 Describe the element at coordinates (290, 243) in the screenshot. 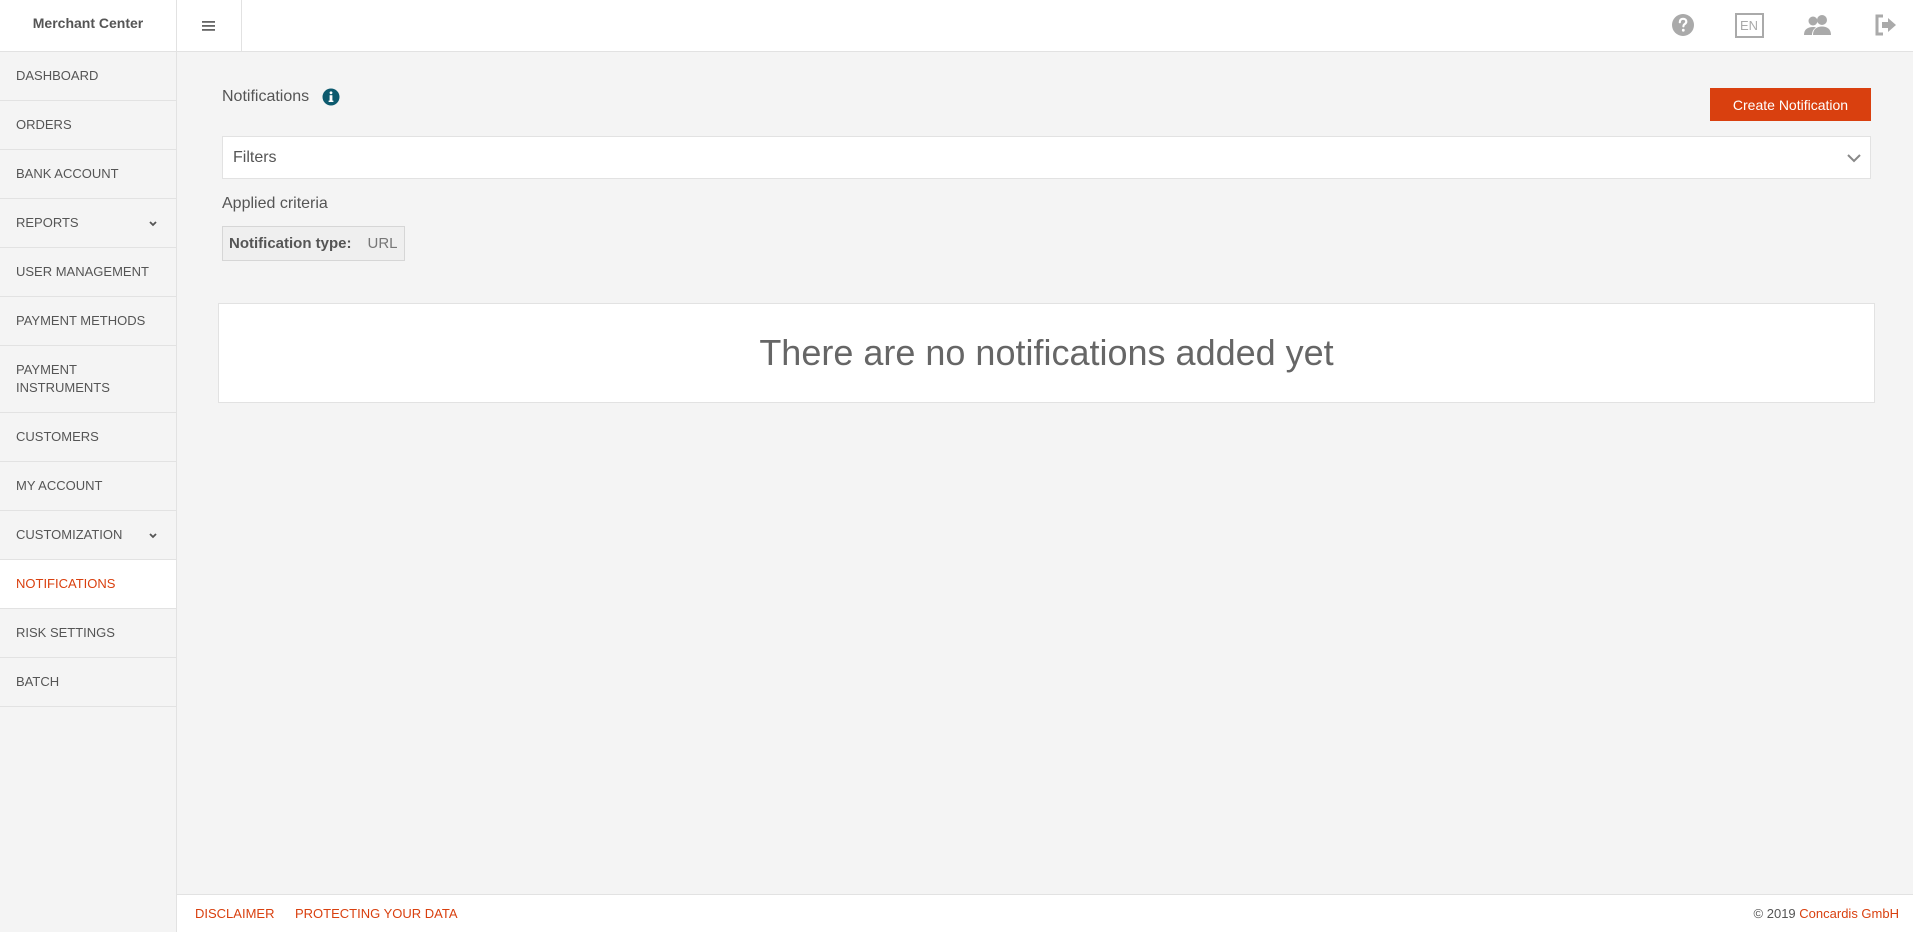

I see `criteria-key: Notification type:` at that location.